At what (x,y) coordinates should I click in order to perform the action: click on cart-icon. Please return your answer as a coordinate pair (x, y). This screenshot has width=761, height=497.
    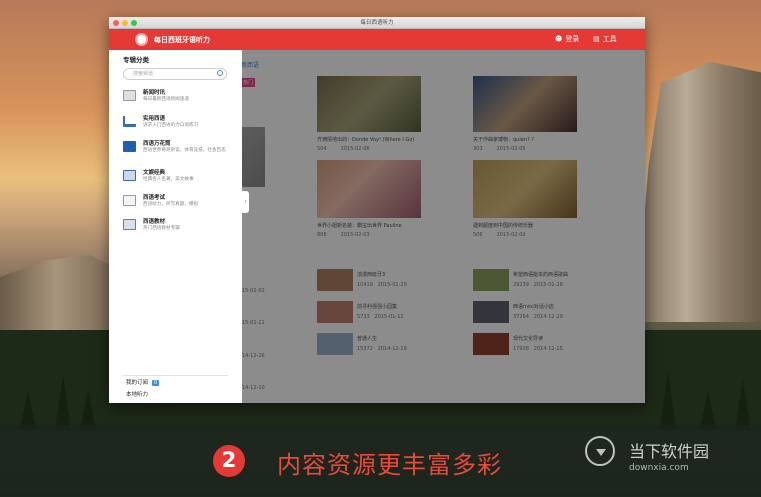
    Looking at the image, I should click on (129, 121).